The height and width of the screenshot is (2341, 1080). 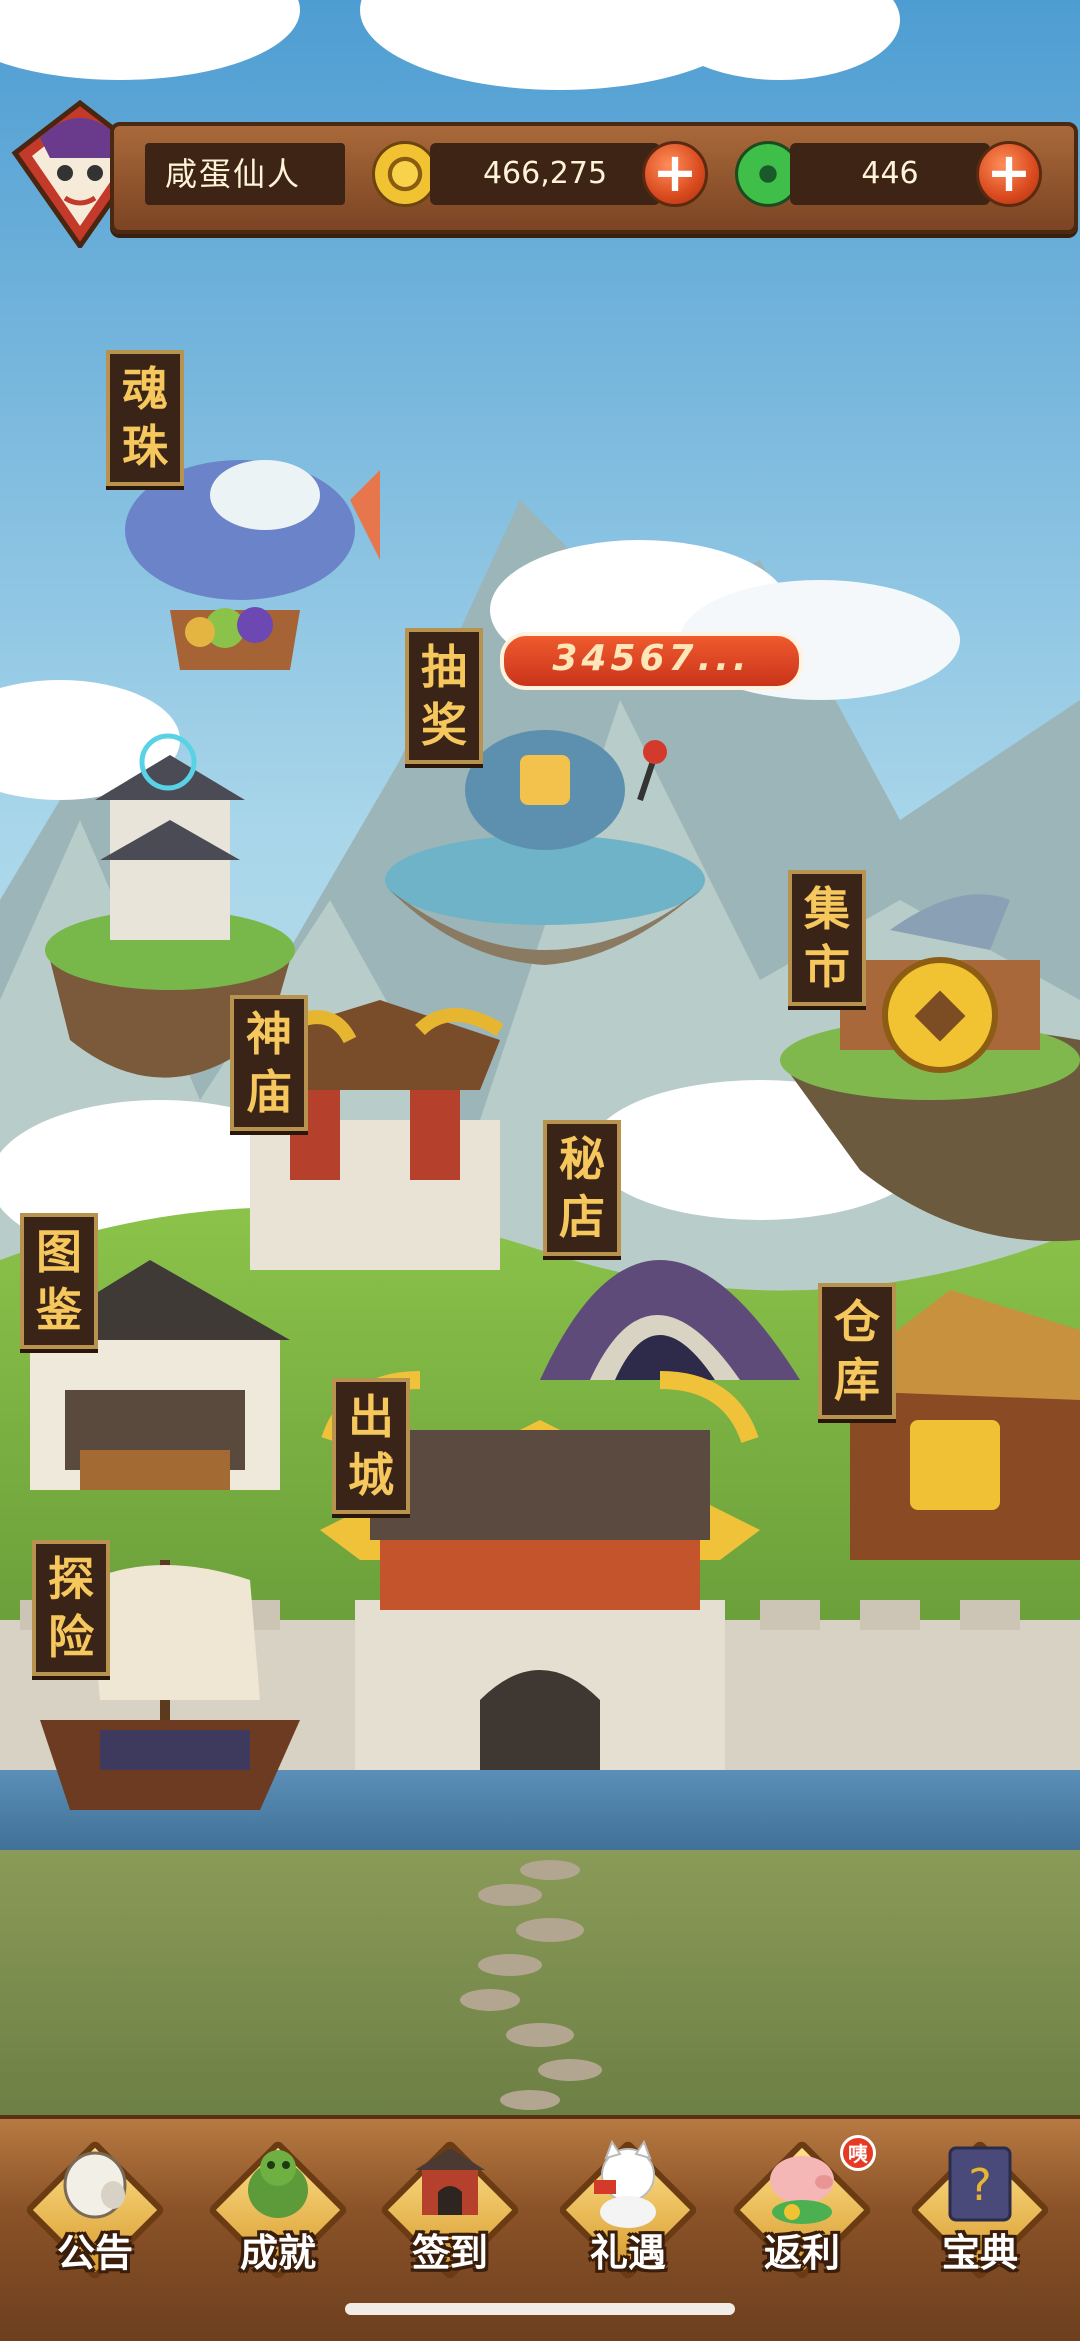 I want to click on menu-label: 签到, so click(x=449, y=2253).